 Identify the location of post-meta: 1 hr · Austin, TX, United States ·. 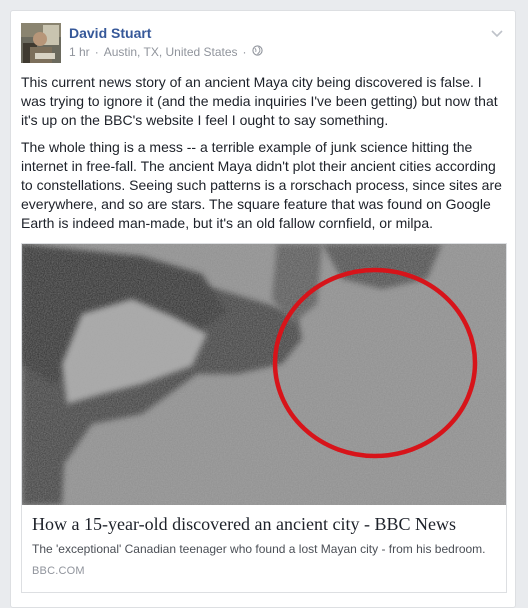
(166, 52).